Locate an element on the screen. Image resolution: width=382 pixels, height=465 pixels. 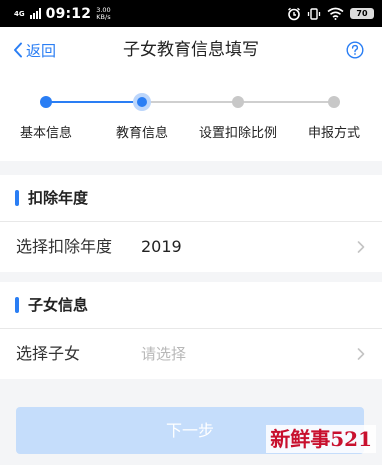
back-label: 返回 is located at coordinates (41, 50).